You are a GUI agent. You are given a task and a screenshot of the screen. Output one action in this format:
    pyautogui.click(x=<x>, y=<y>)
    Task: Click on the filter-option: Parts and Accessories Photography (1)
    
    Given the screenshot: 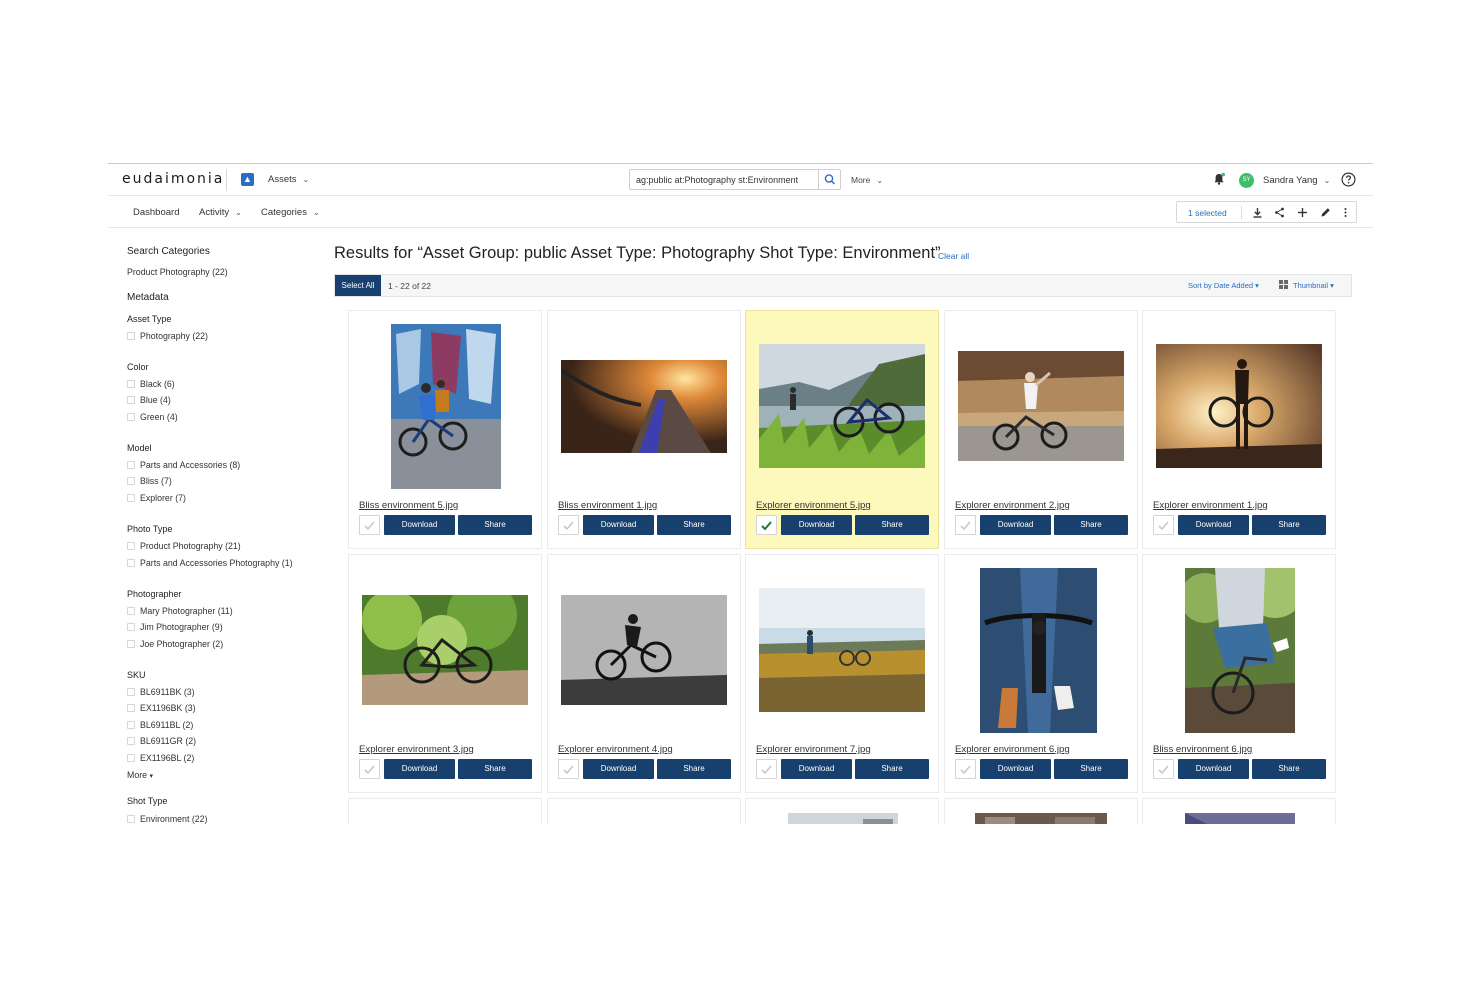 What is the action you would take?
    pyautogui.click(x=210, y=563)
    